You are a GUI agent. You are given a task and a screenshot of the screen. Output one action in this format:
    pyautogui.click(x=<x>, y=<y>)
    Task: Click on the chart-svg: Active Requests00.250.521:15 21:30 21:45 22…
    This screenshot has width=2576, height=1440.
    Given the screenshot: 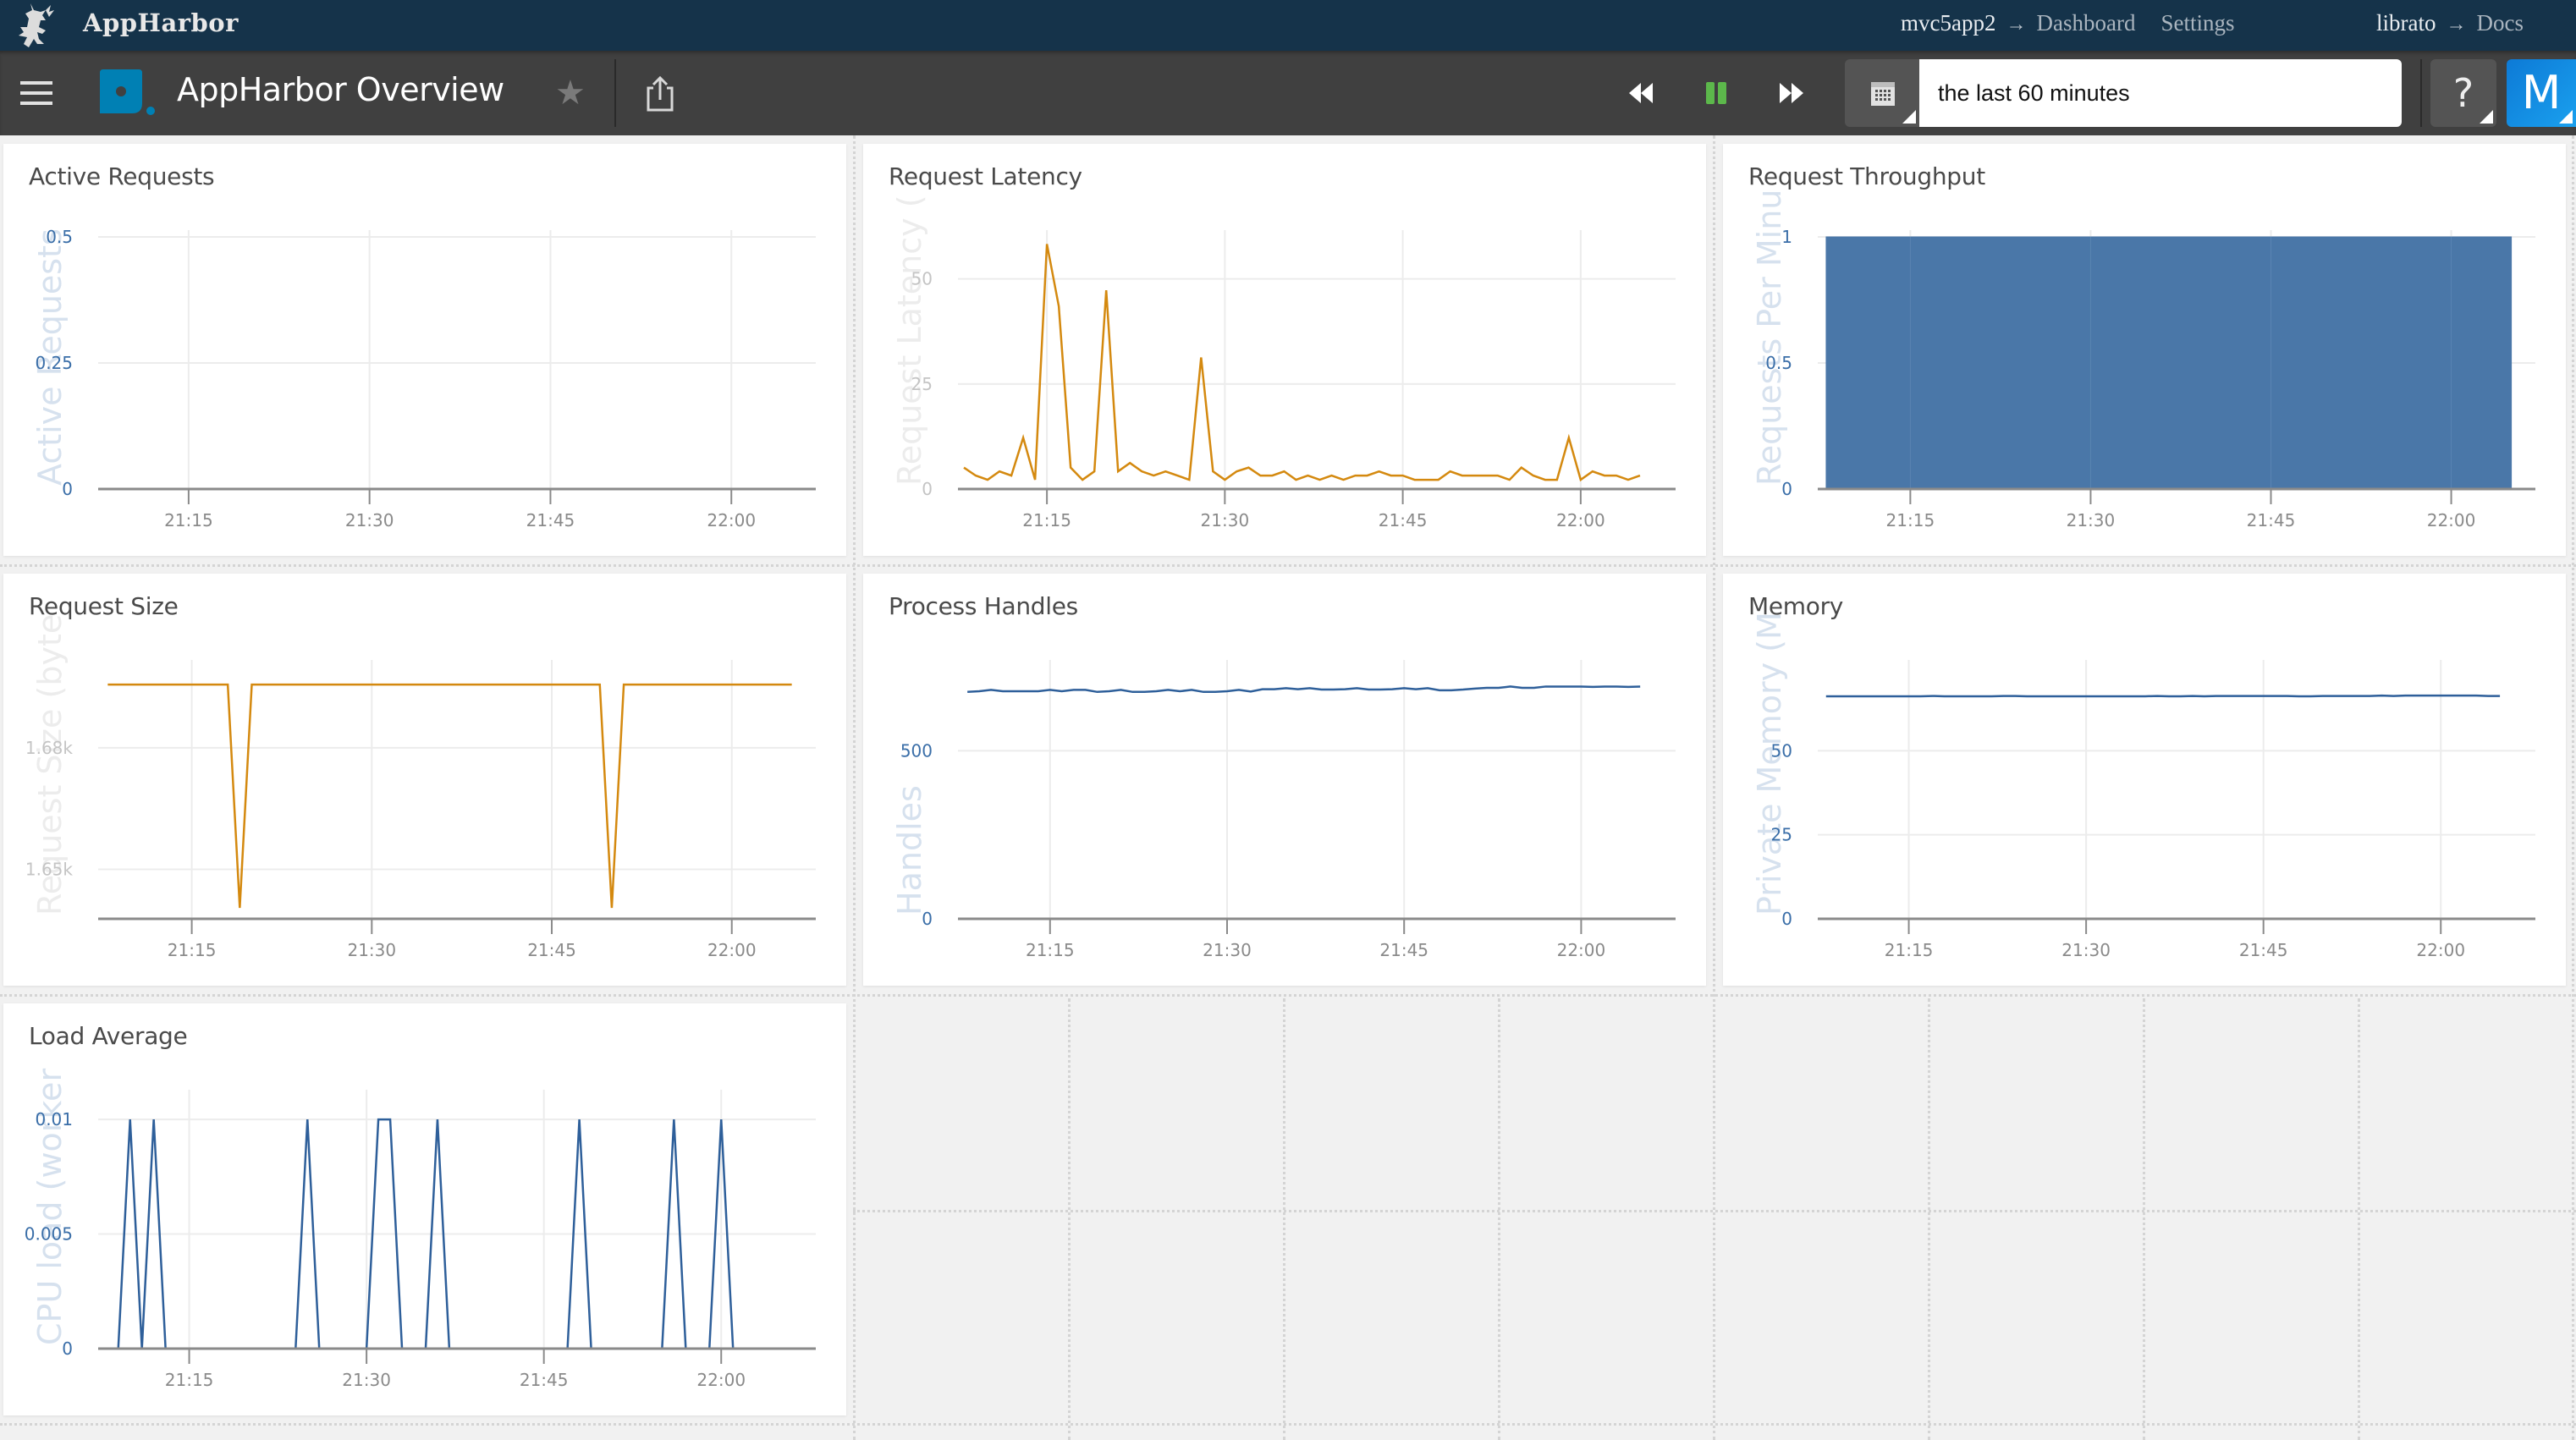 What is the action you would take?
    pyautogui.click(x=423, y=378)
    